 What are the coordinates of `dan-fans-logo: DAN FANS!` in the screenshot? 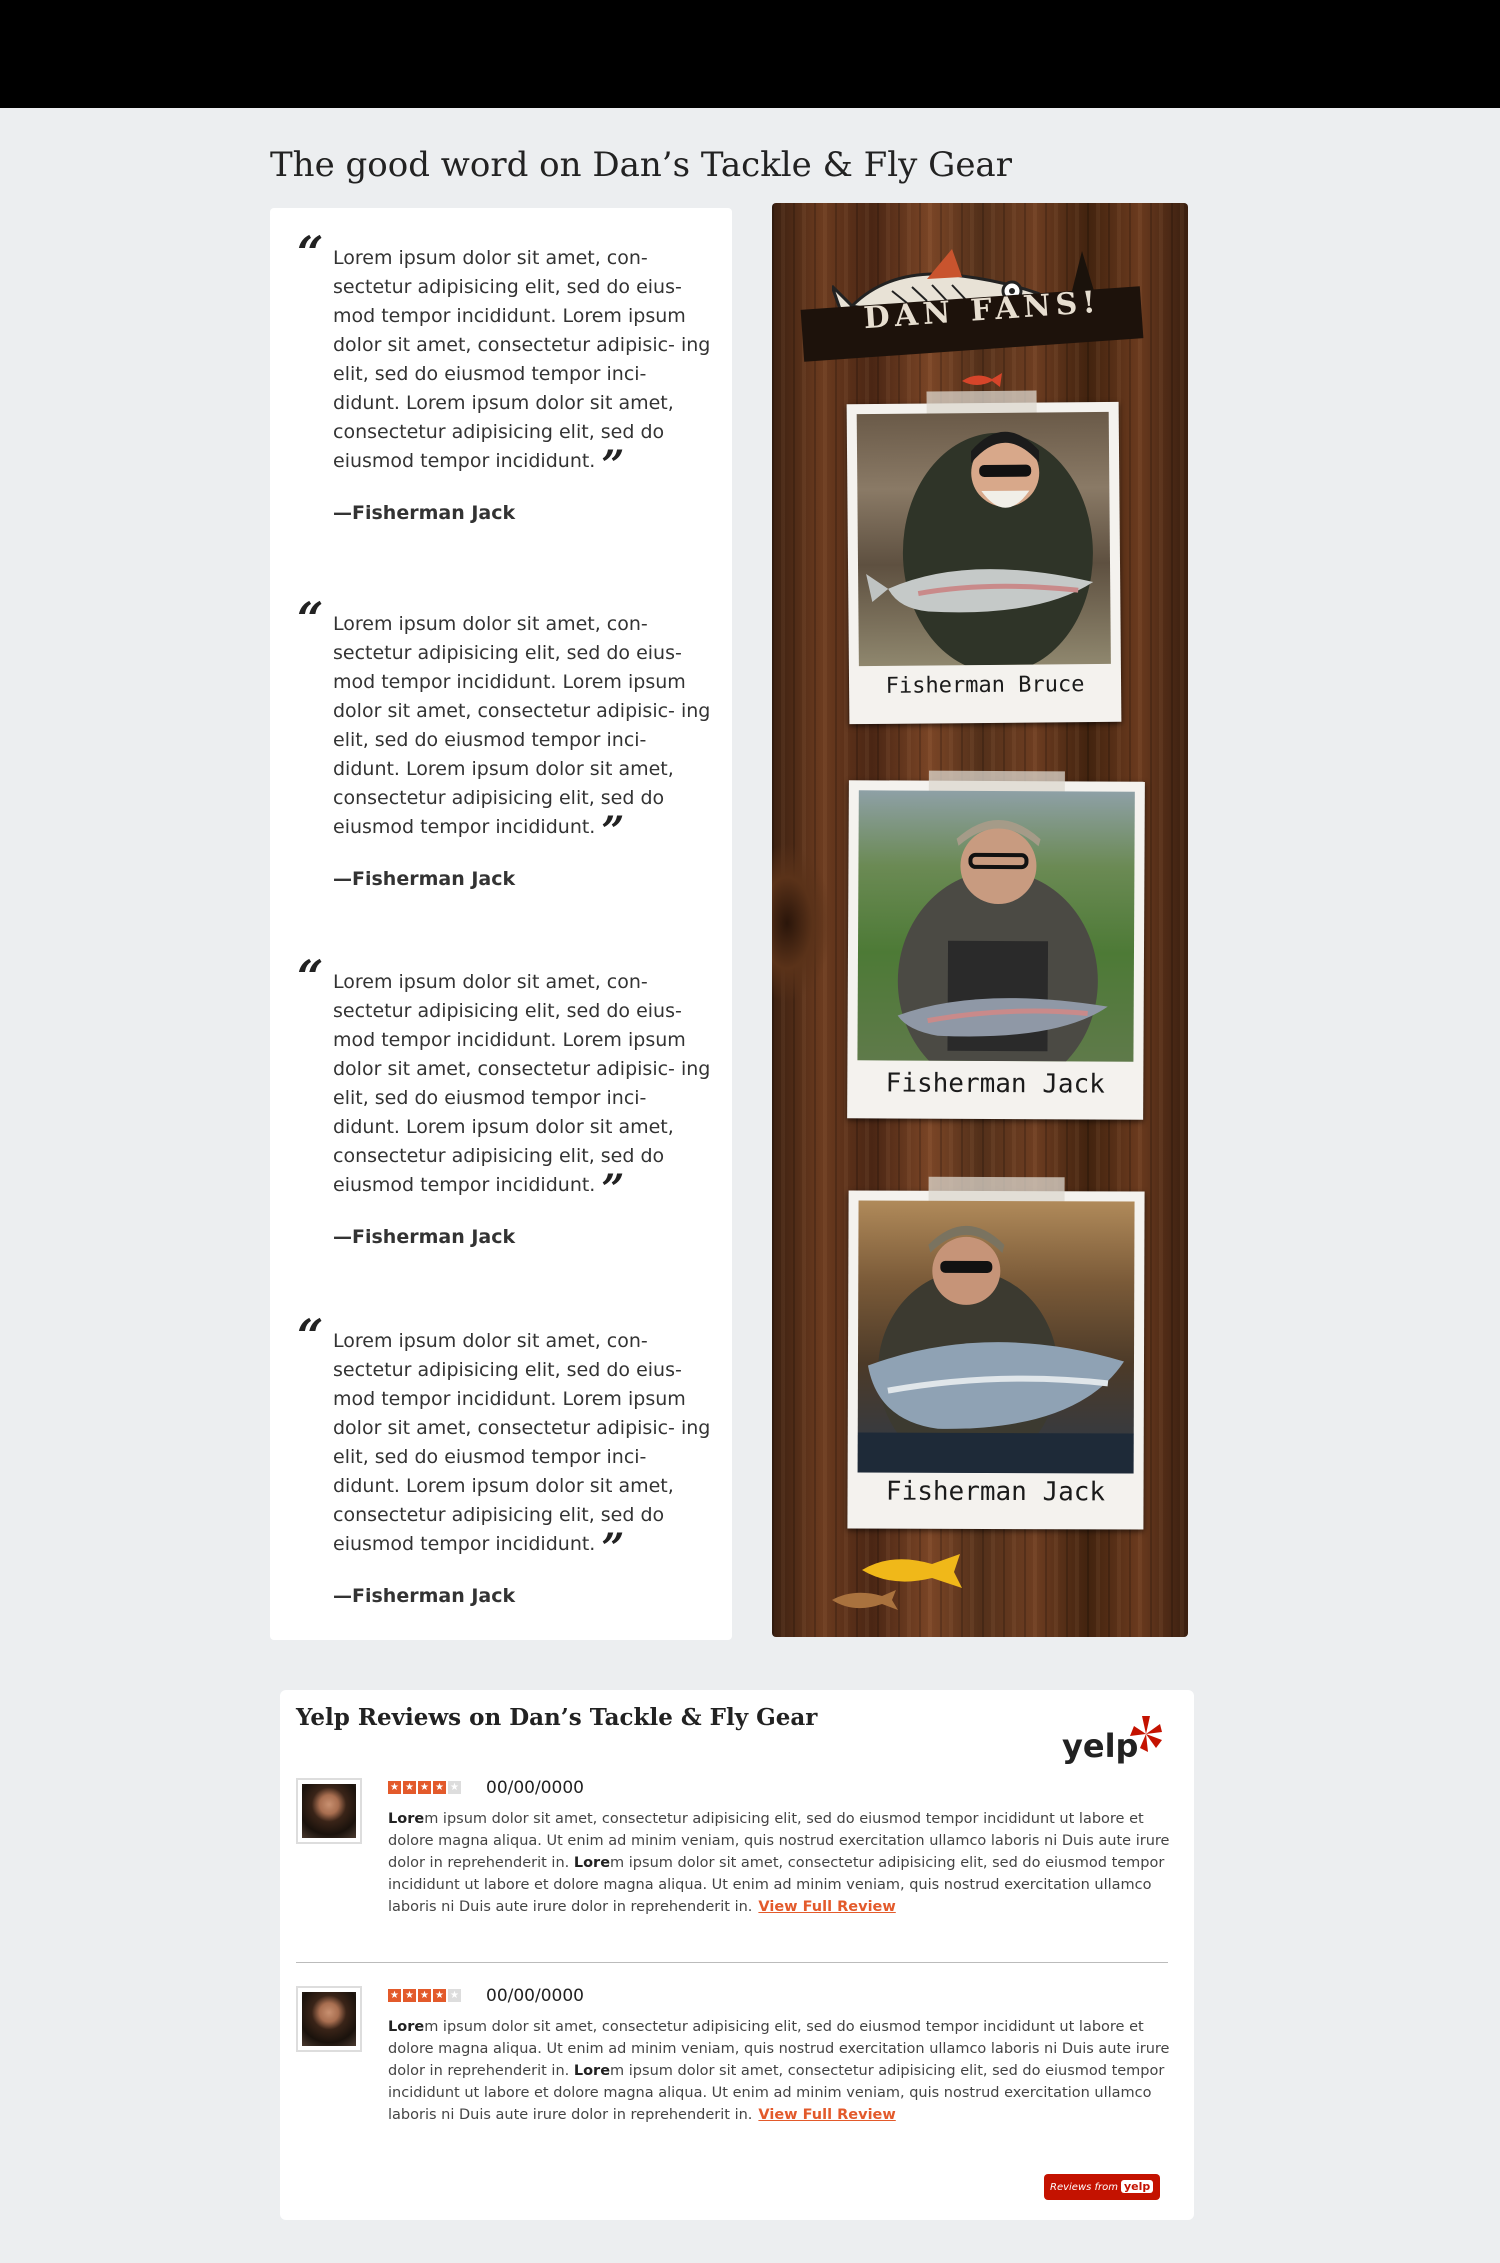 It's located at (980, 295).